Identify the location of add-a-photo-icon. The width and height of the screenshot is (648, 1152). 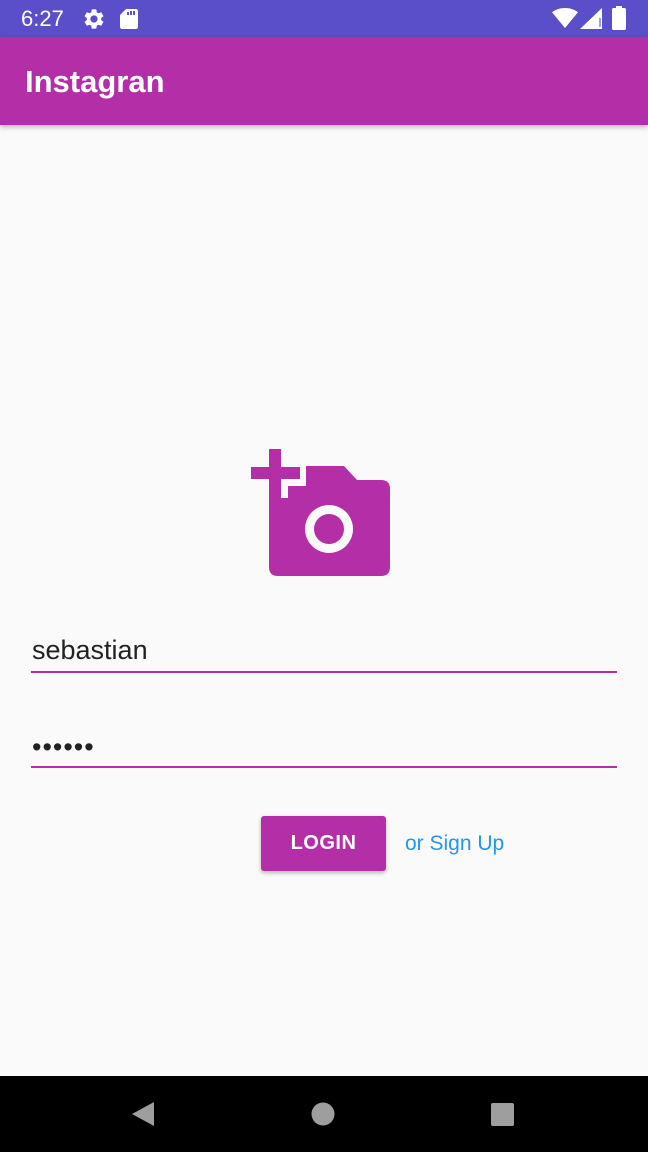
(320, 512).